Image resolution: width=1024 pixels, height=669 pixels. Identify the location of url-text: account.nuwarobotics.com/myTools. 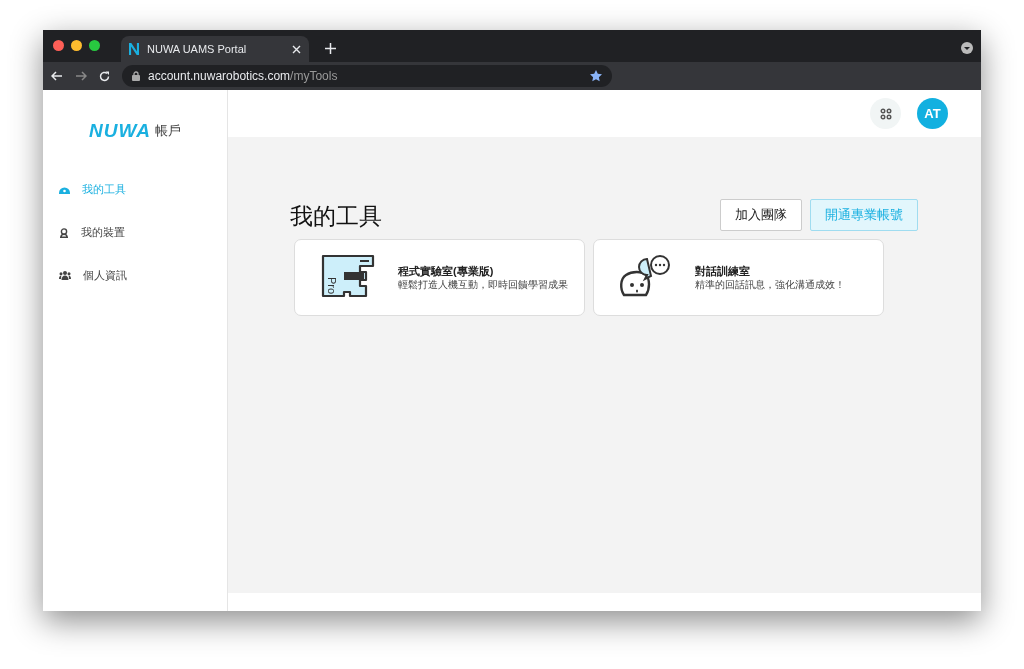
(243, 76).